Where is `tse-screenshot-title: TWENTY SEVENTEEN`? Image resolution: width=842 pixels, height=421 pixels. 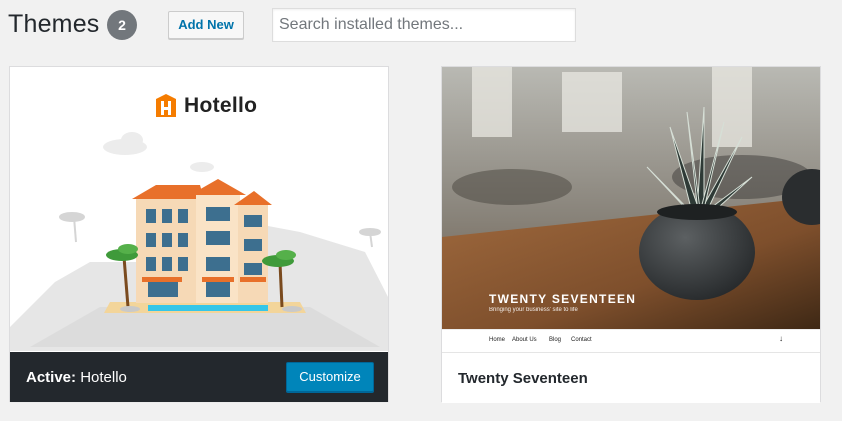 tse-screenshot-title: TWENTY SEVENTEEN is located at coordinates (563, 299).